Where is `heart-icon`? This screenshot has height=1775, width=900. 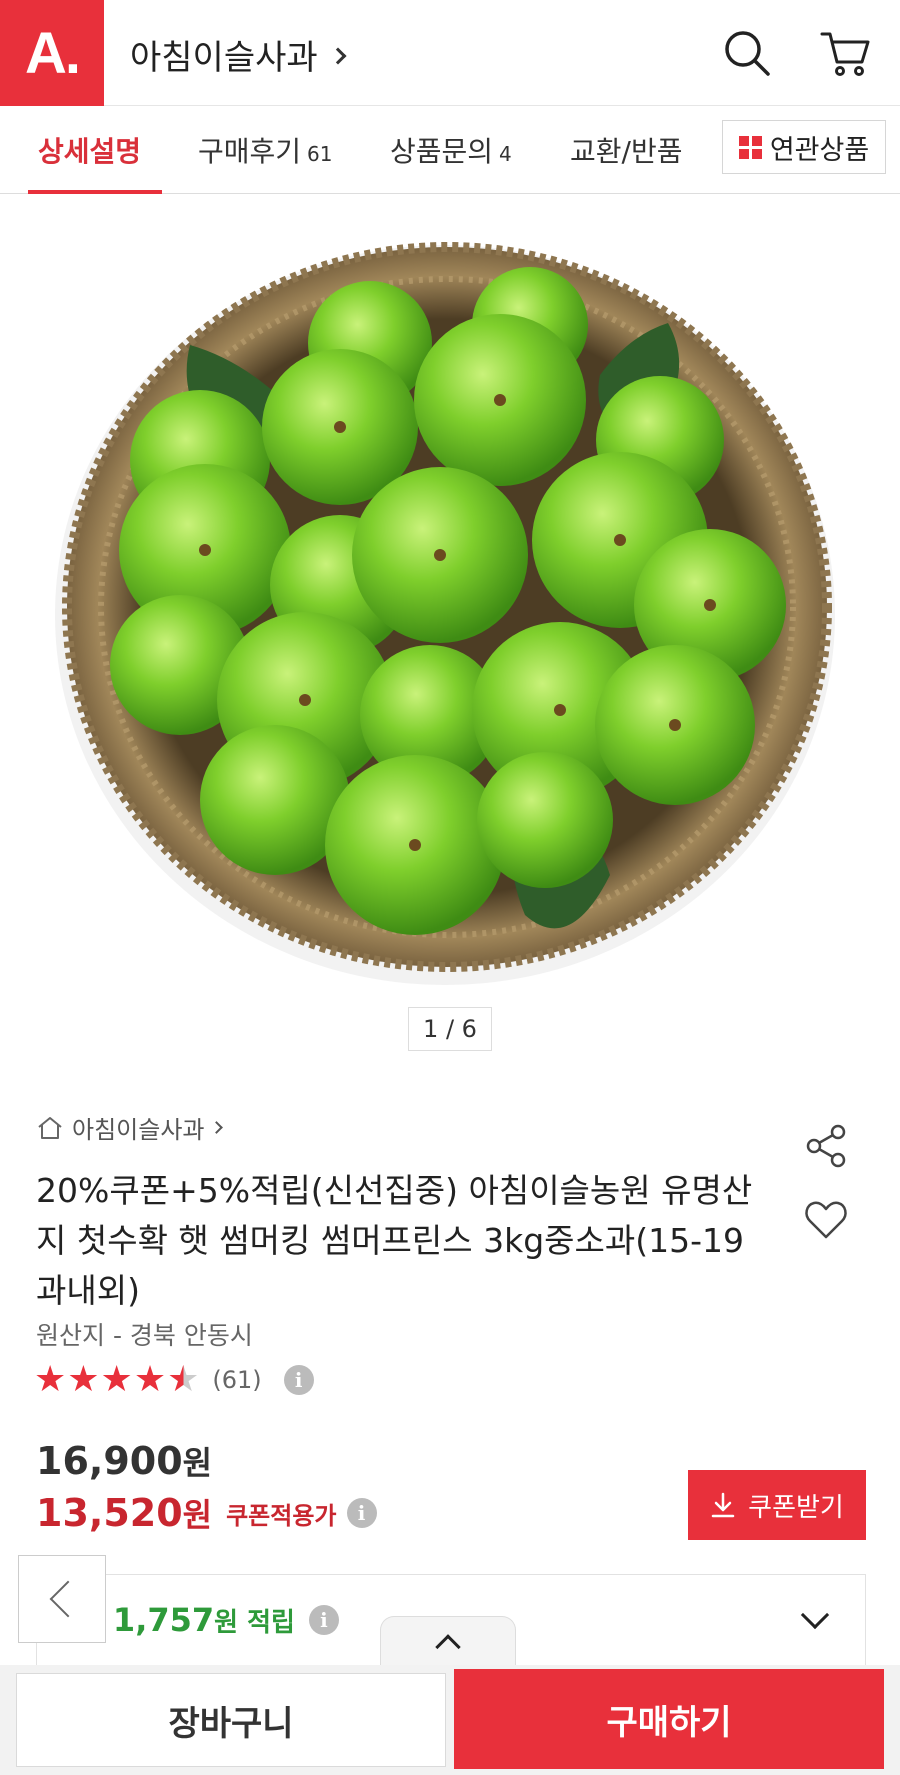
heart-icon is located at coordinates (826, 1219).